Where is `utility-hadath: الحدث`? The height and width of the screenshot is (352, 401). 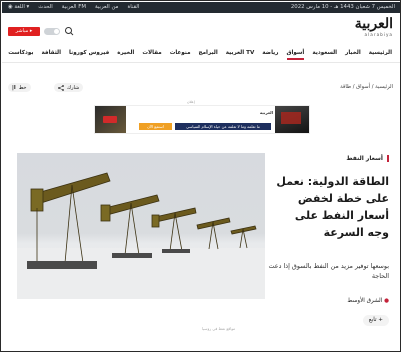
utility-hadath: الحدث is located at coordinates (45, 7).